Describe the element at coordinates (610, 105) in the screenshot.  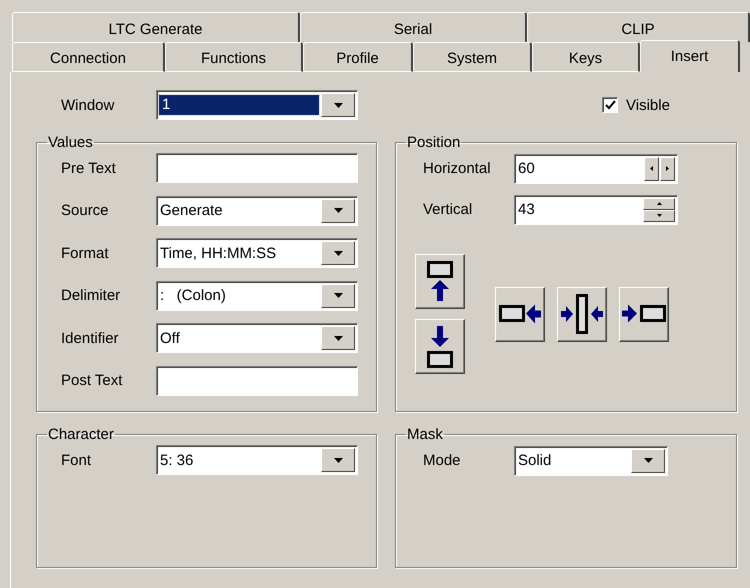
I see `checkmark-icon` at that location.